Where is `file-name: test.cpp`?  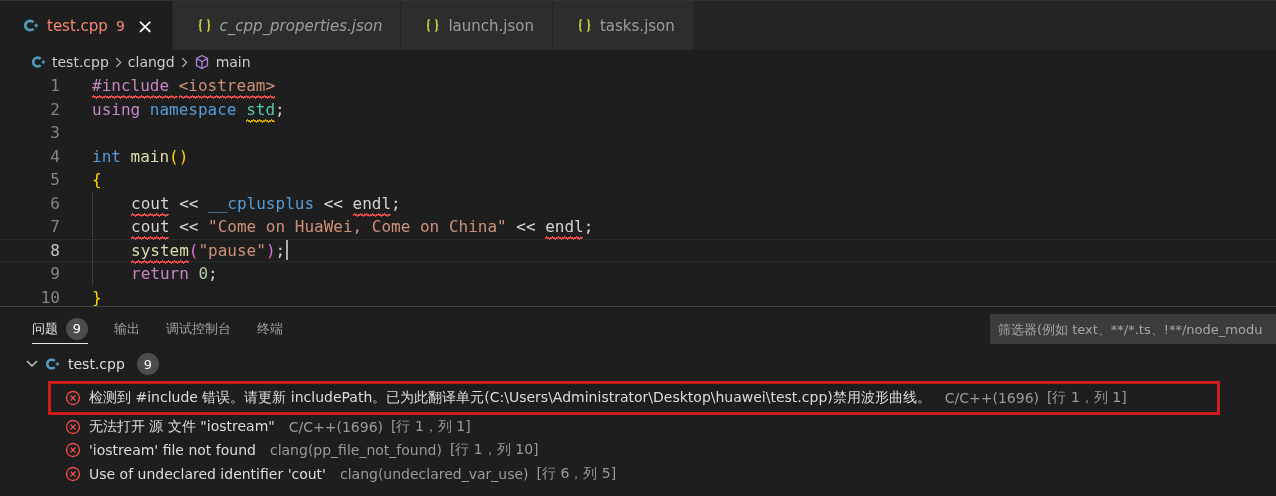 file-name: test.cpp is located at coordinates (96, 364).